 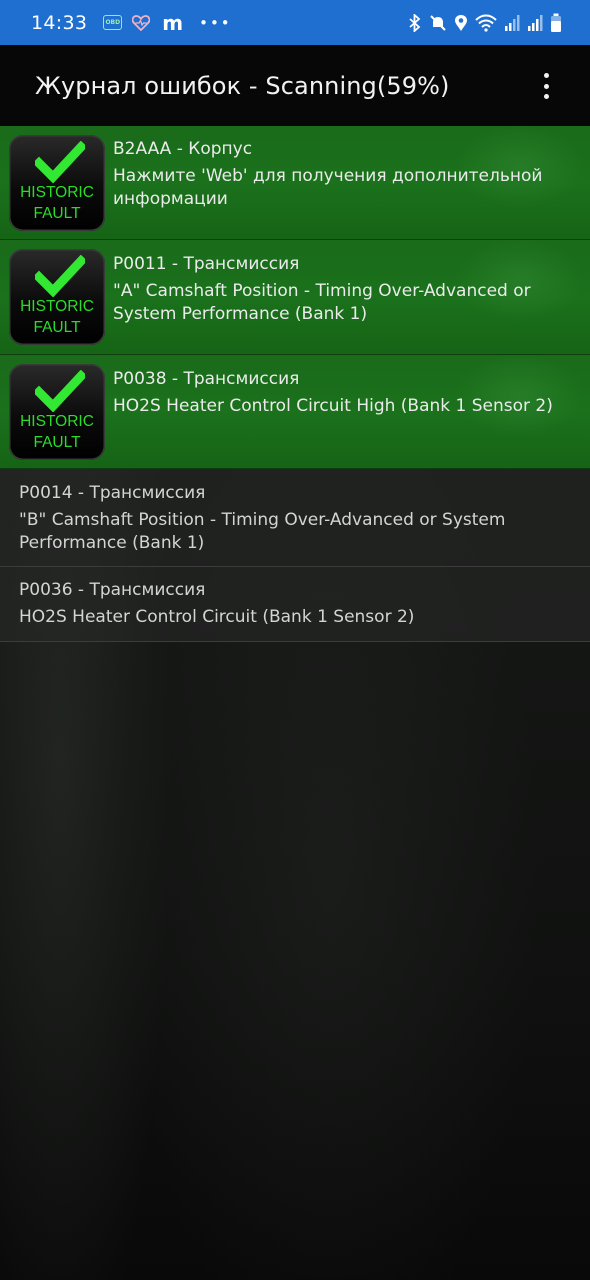 I want to click on status-time: 14:33, so click(x=59, y=22).